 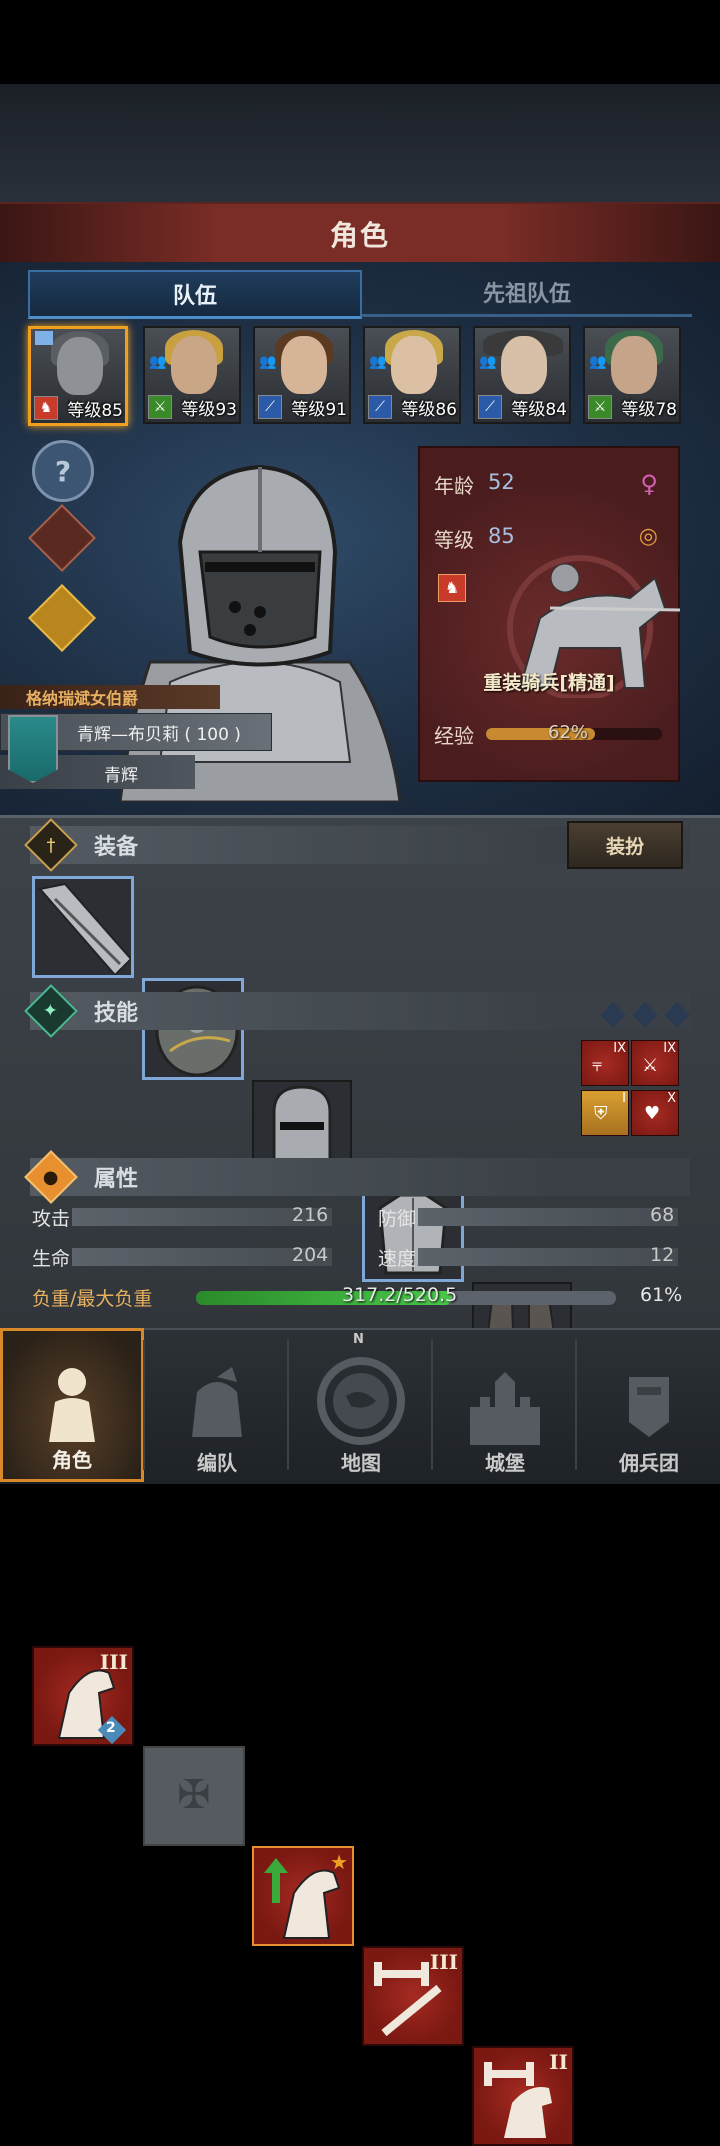 I want to click on roster-level: 等级78, so click(x=649, y=410).